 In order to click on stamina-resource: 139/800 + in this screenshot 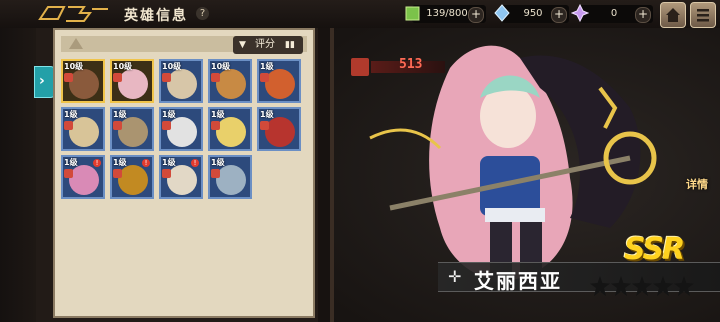, I will do `click(445, 14)`.